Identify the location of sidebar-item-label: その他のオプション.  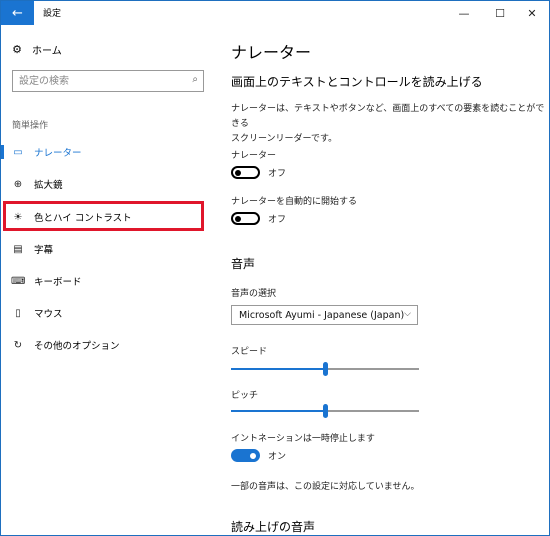
(77, 346).